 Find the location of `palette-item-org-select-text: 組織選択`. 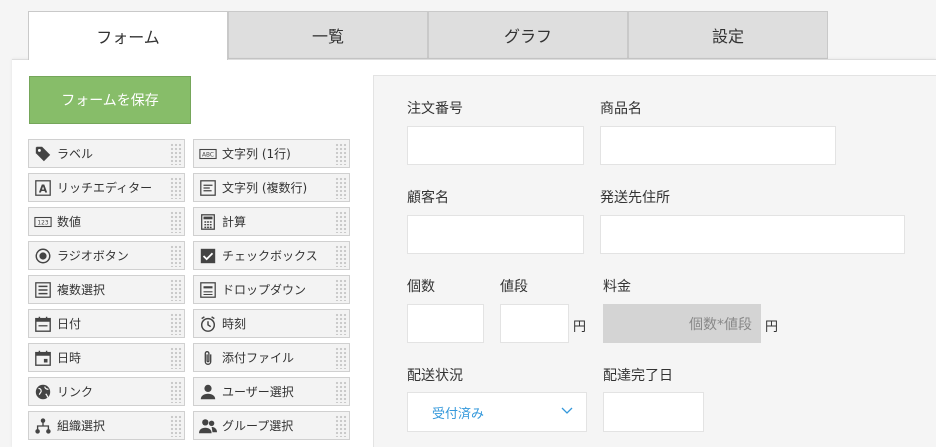

palette-item-org-select-text: 組織選択 is located at coordinates (81, 426).